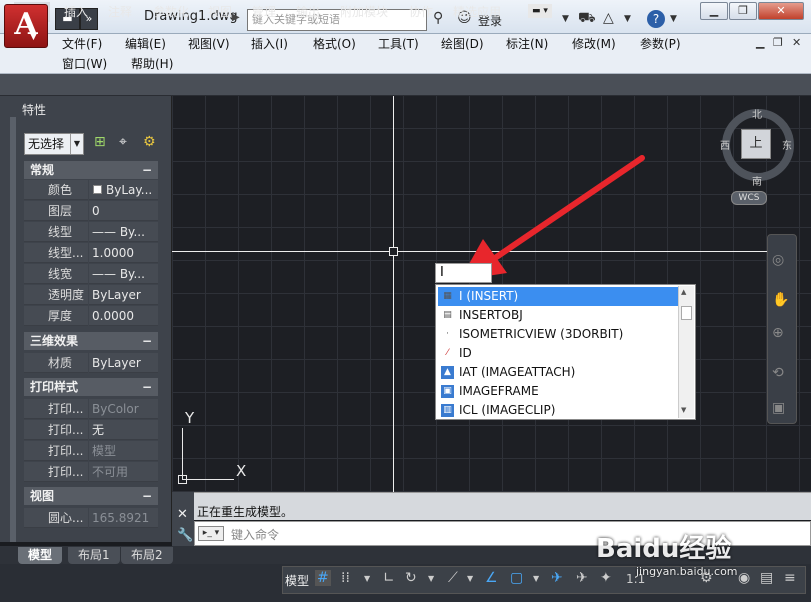 The height and width of the screenshot is (602, 811). What do you see at coordinates (558, 296) in the screenshot?
I see `autocomplete-item: ▦ I (INSERT)` at bounding box center [558, 296].